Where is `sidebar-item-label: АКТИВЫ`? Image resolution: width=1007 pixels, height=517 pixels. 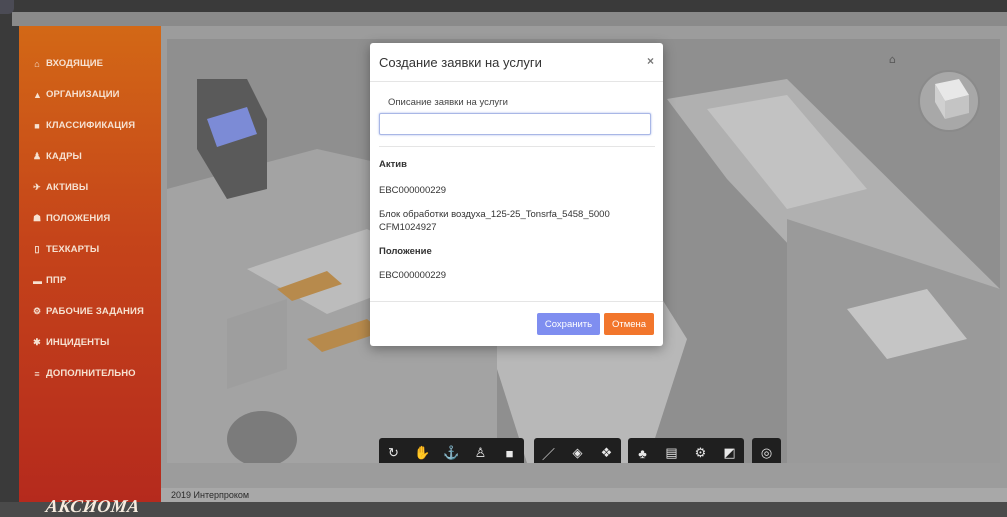
sidebar-item-label: АКТИВЫ is located at coordinates (67, 187).